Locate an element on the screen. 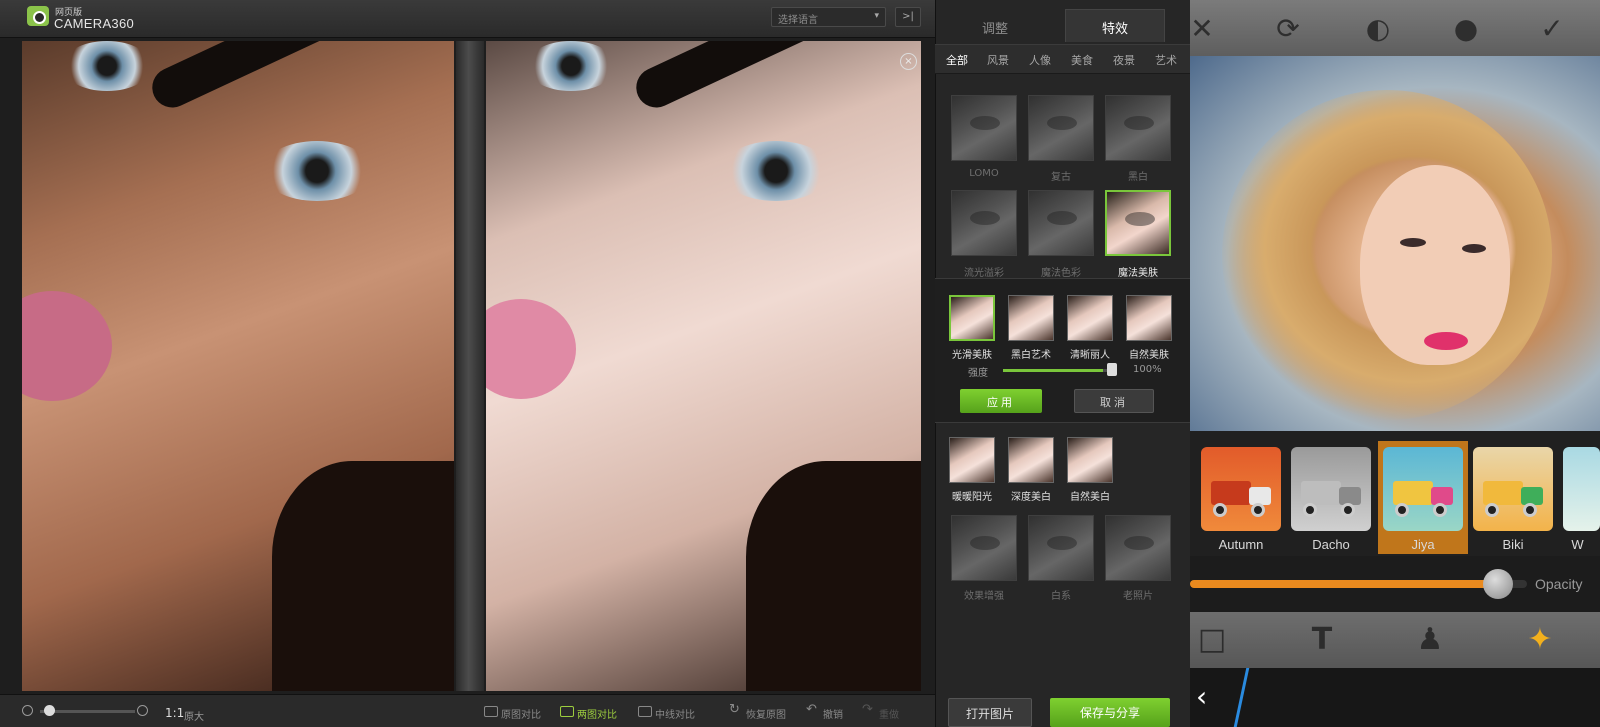 The height and width of the screenshot is (727, 1600). cancel-button: 取消 is located at coordinates (1114, 401).